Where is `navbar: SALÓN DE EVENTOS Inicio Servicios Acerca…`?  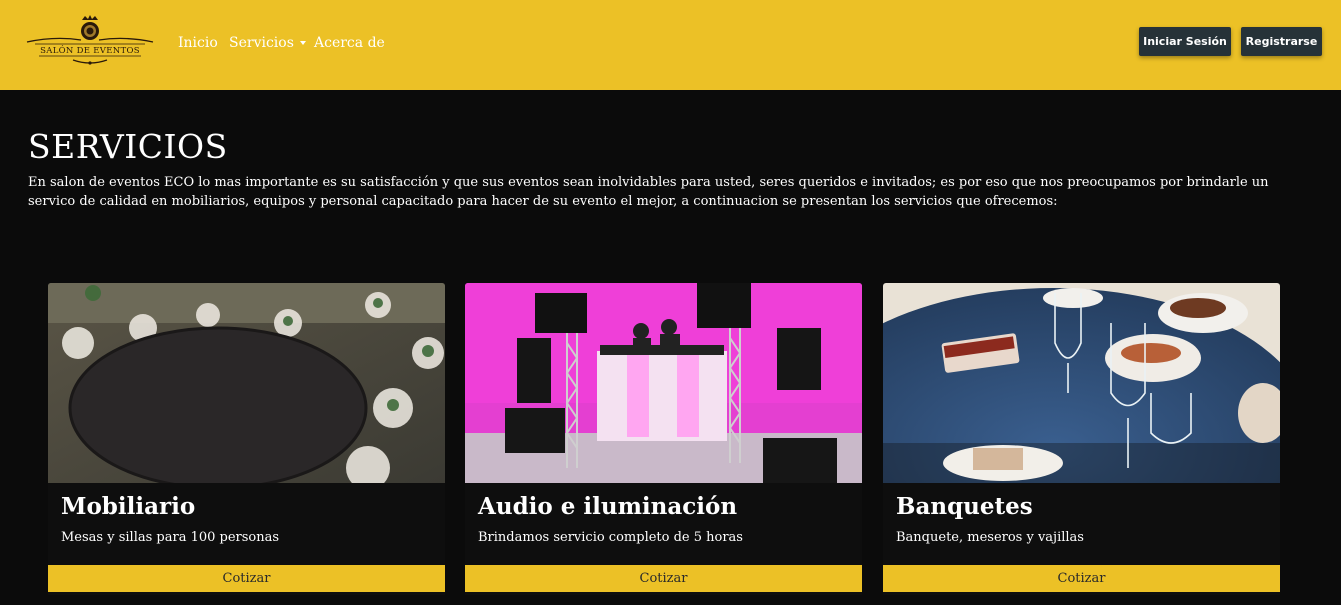
navbar: SALÓN DE EVENTOS Inicio Servicios Acerca… is located at coordinates (670, 45).